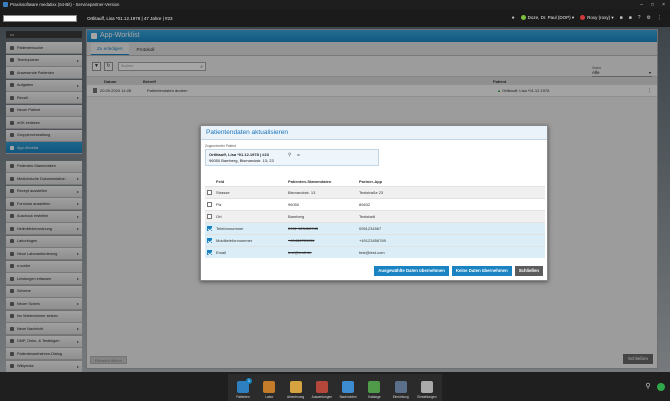 Image resolution: width=670 pixels, height=401 pixels. What do you see at coordinates (659, 18) in the screenshot?
I see `menu-icon: ⋮` at bounding box center [659, 18].